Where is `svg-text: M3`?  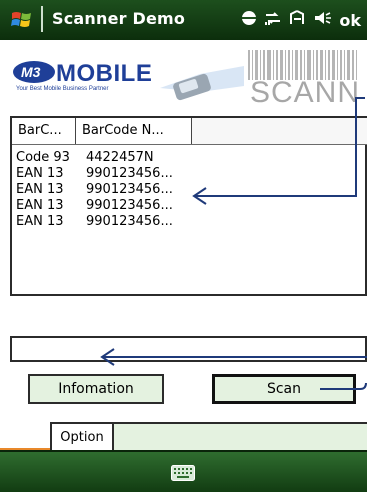 svg-text: M3 is located at coordinates (31, 72).